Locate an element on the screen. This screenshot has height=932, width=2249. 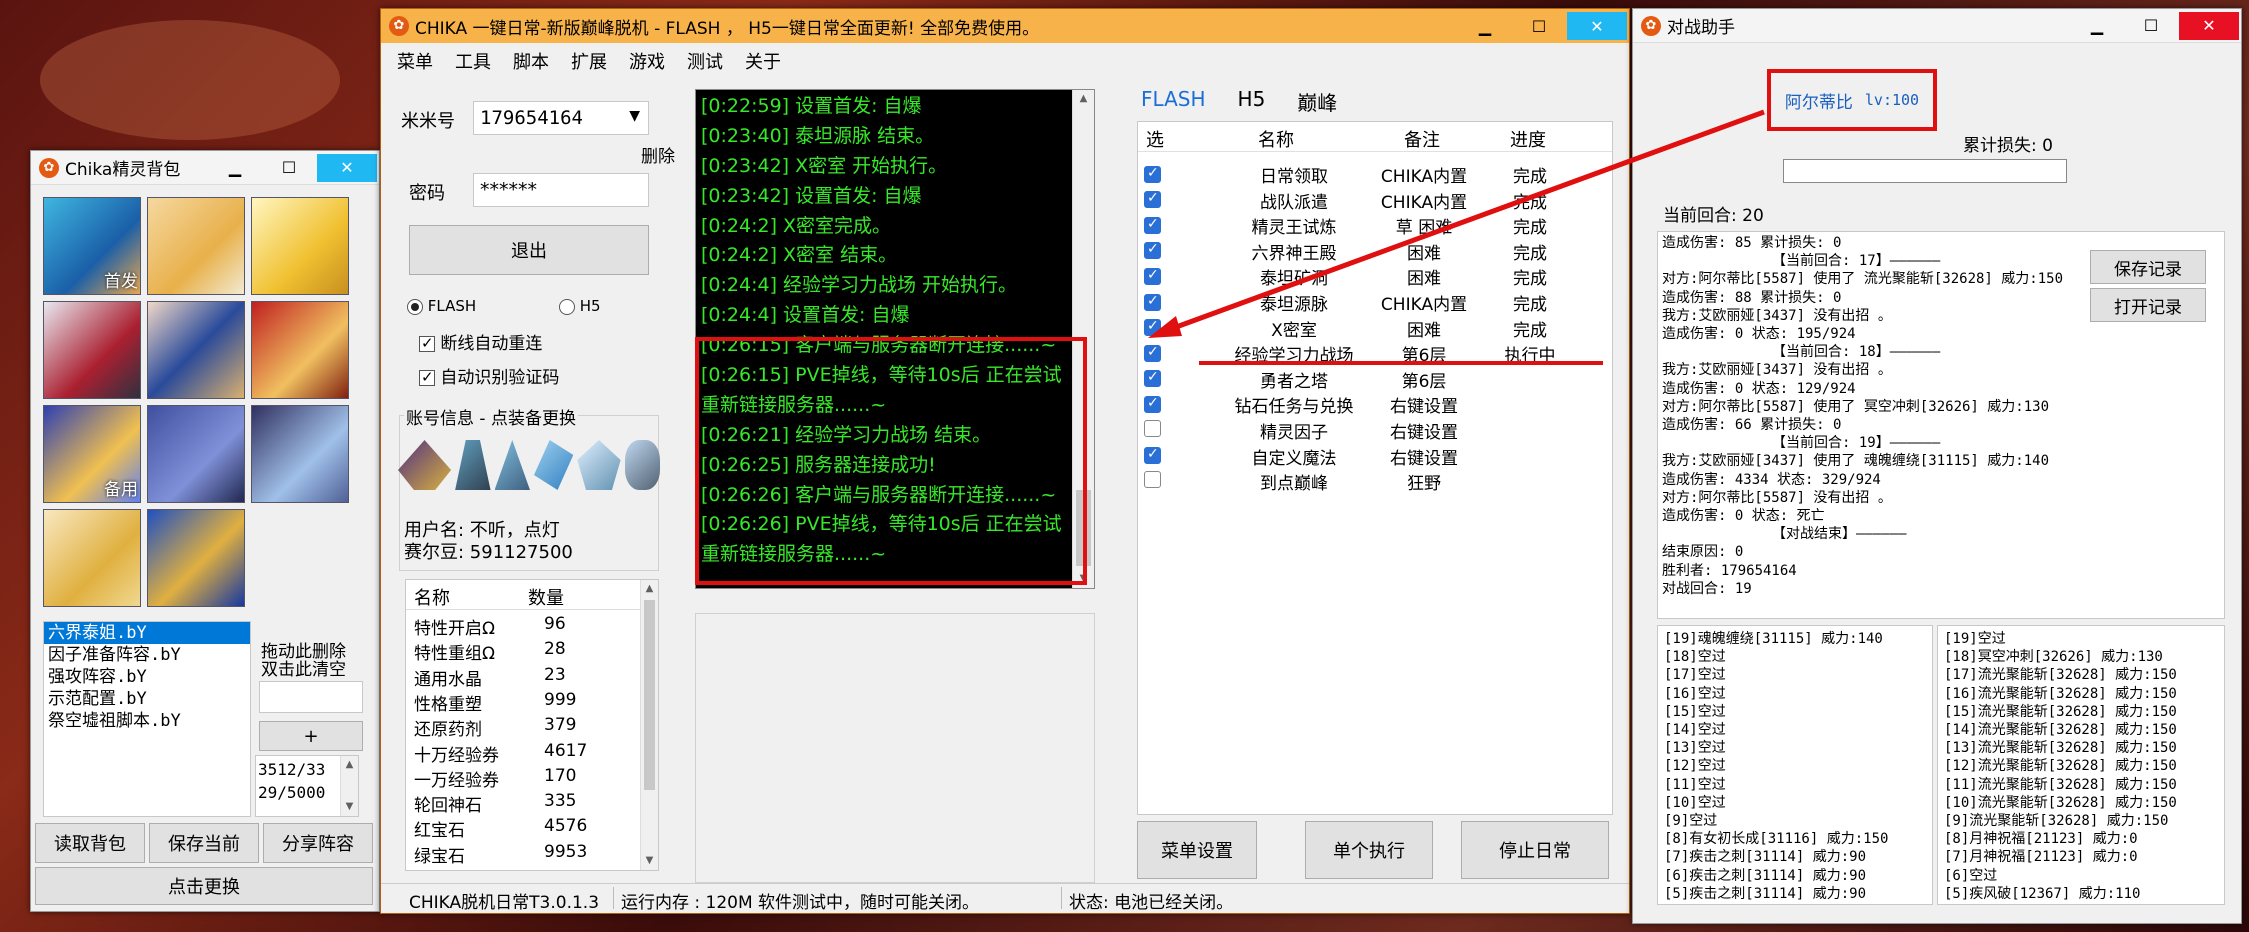
items-scrollbar: ▲ ▼ is located at coordinates (649, 725).